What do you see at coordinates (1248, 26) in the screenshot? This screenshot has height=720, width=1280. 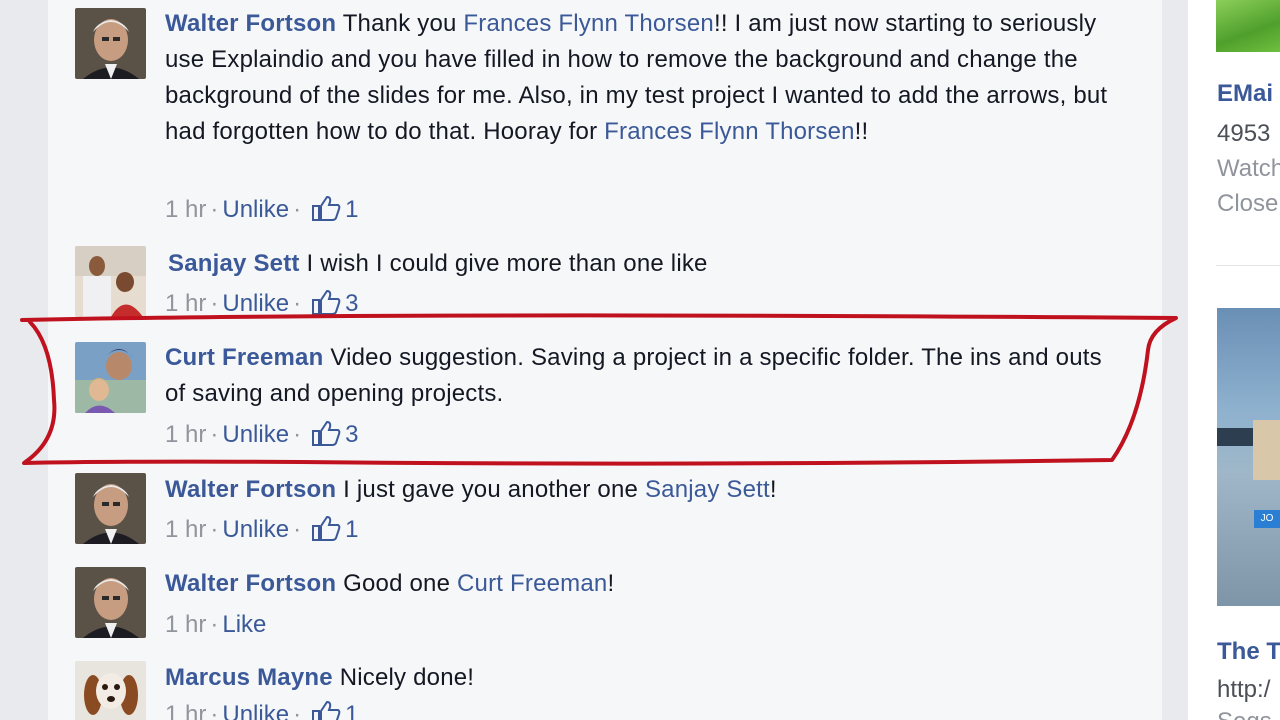 I see `sidebar-thumbnail` at bounding box center [1248, 26].